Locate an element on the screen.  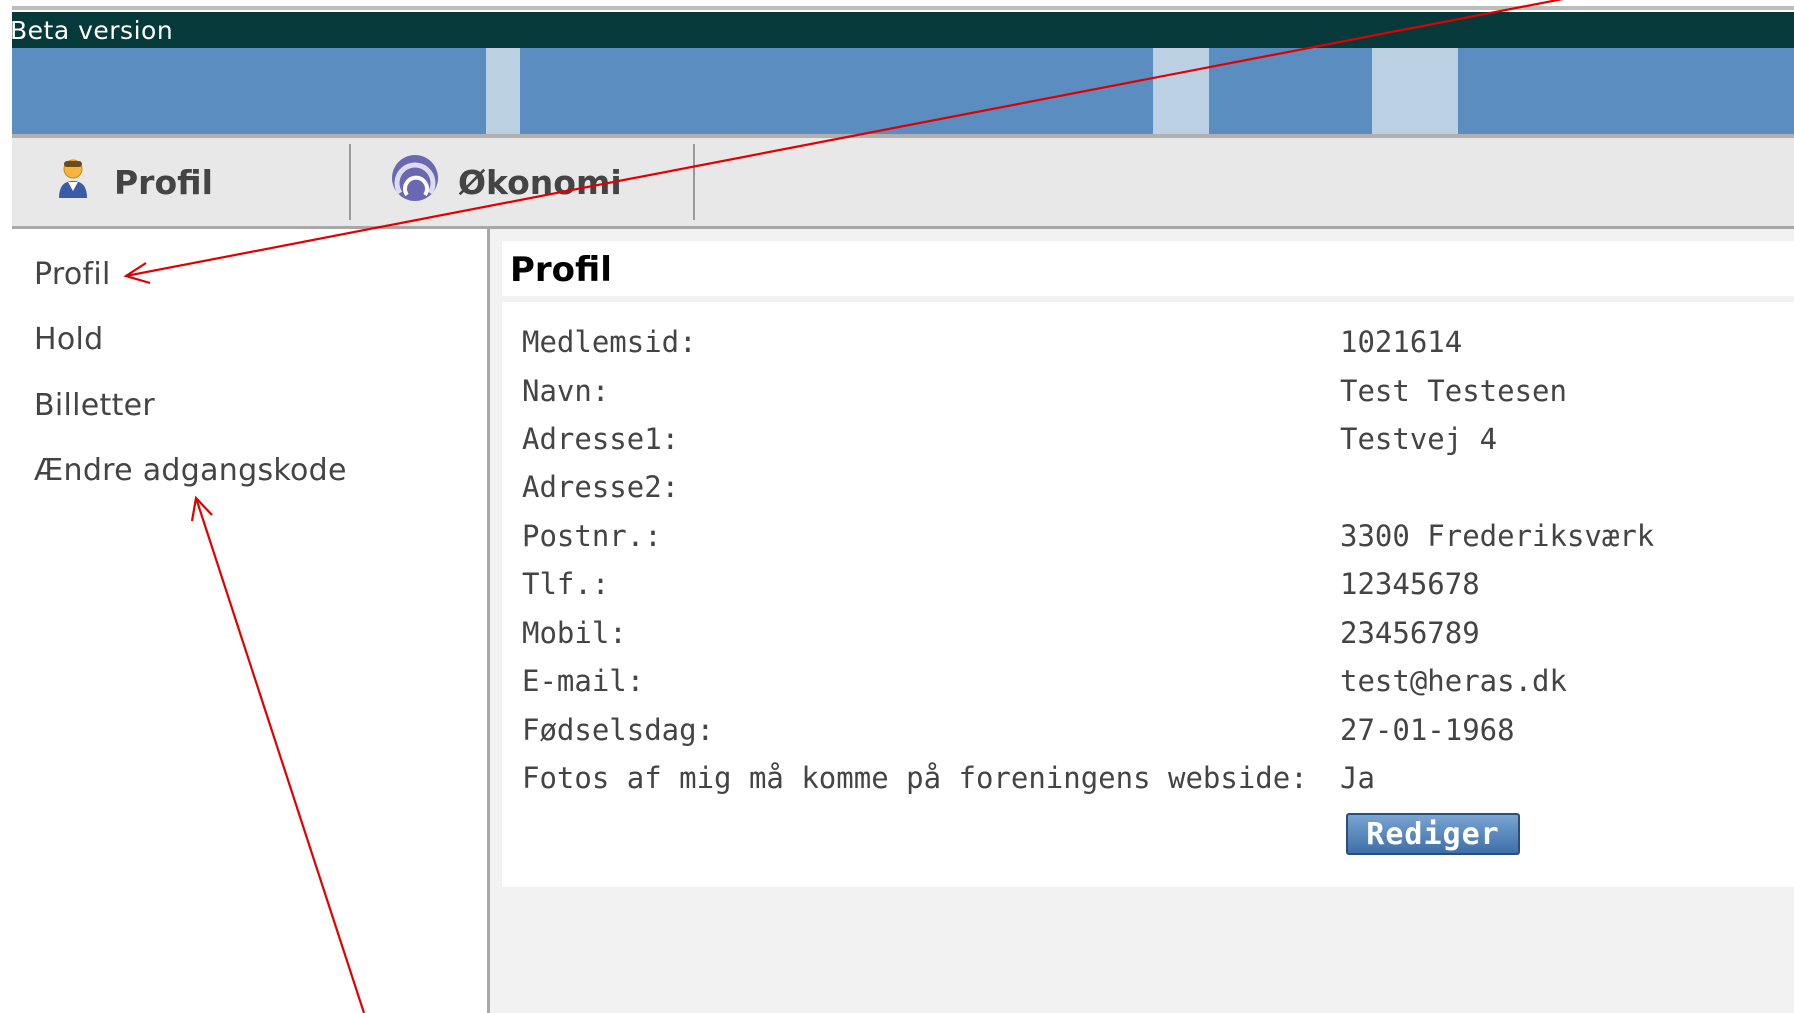
profile-row: Adresse2: is located at coordinates (1158, 494).